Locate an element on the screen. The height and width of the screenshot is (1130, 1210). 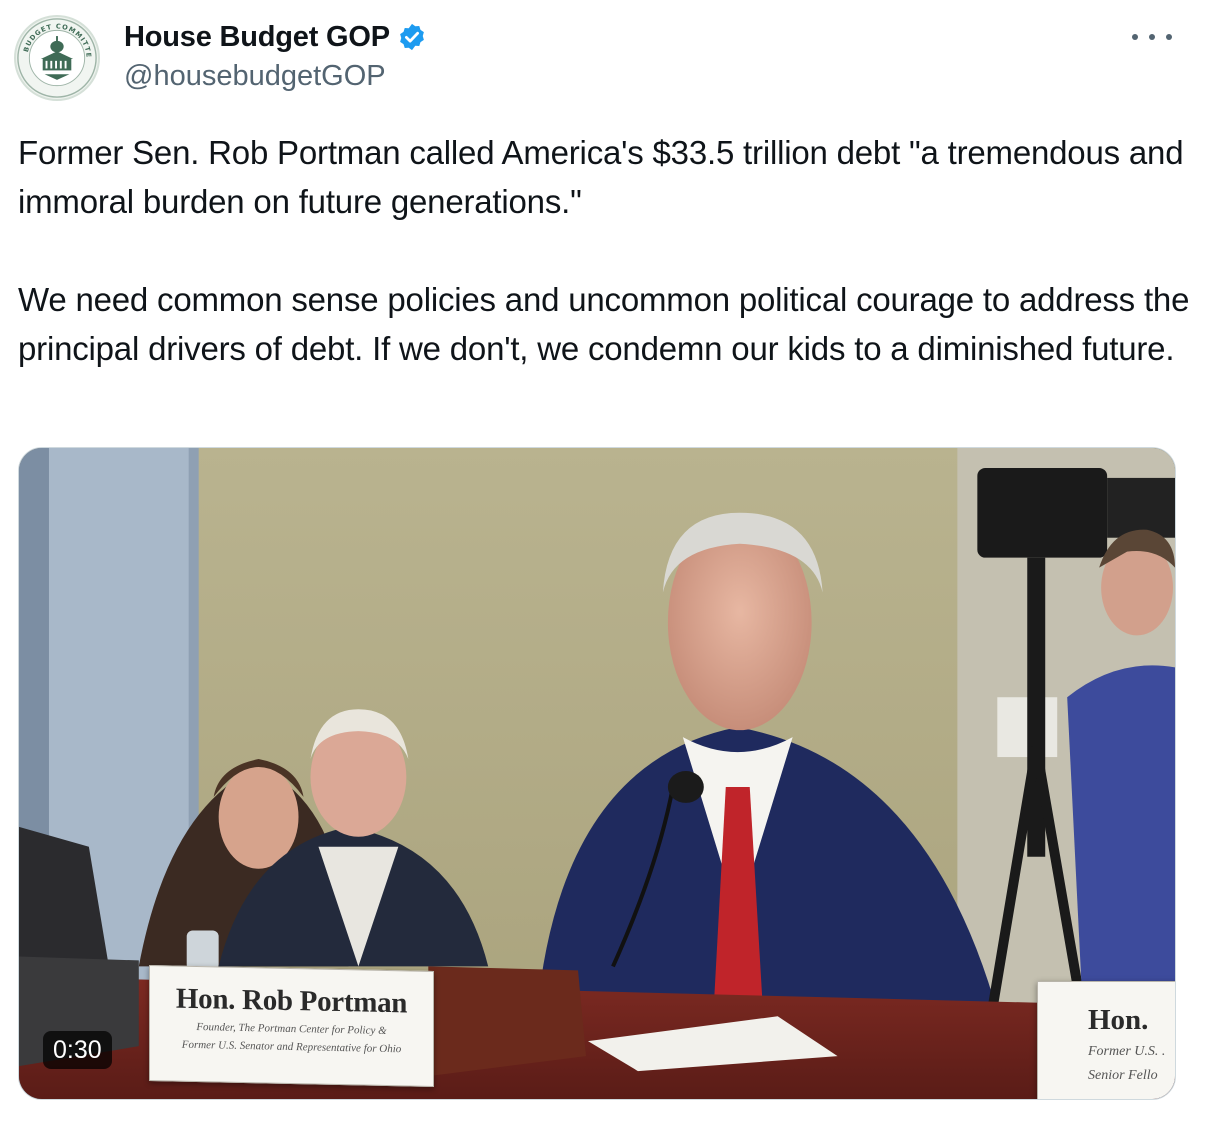
nameplate-right: Hon. Former U.S. . Senior Fello is located at coordinates (1106, 1040).